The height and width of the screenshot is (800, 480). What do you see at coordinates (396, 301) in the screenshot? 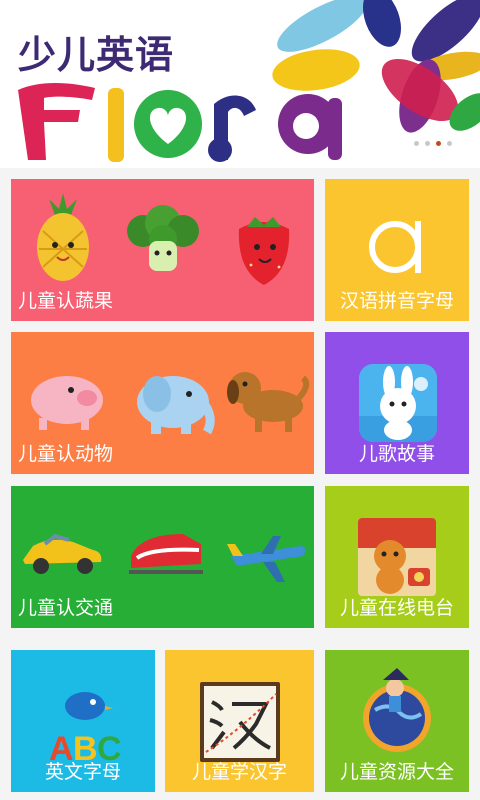
I see `tile-label: 汉语拼音字母` at bounding box center [396, 301].